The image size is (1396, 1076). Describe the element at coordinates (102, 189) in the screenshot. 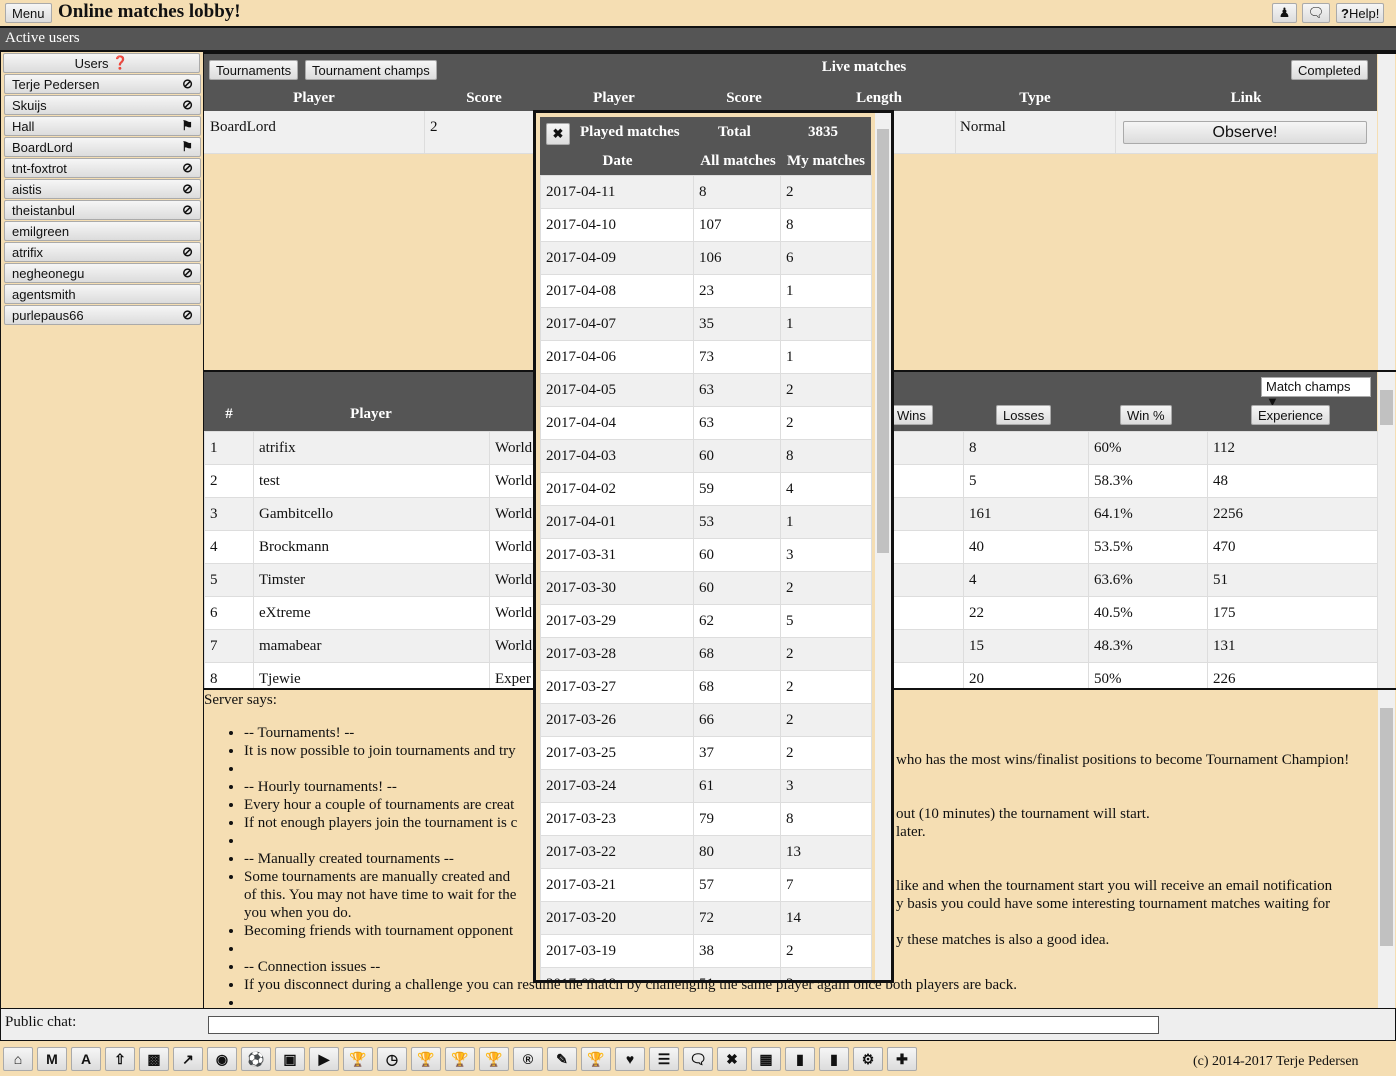

I see `user-item: aistis ⊘` at that location.